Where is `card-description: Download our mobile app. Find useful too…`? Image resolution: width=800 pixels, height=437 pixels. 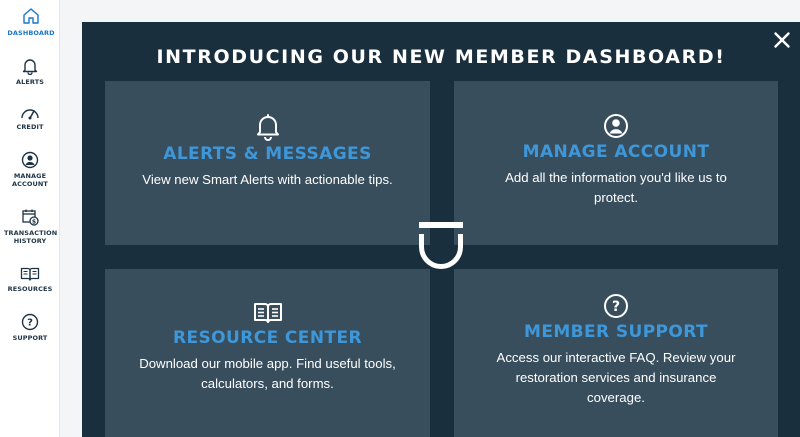
card-description: Download our mobile app. Find useful too… is located at coordinates (267, 373).